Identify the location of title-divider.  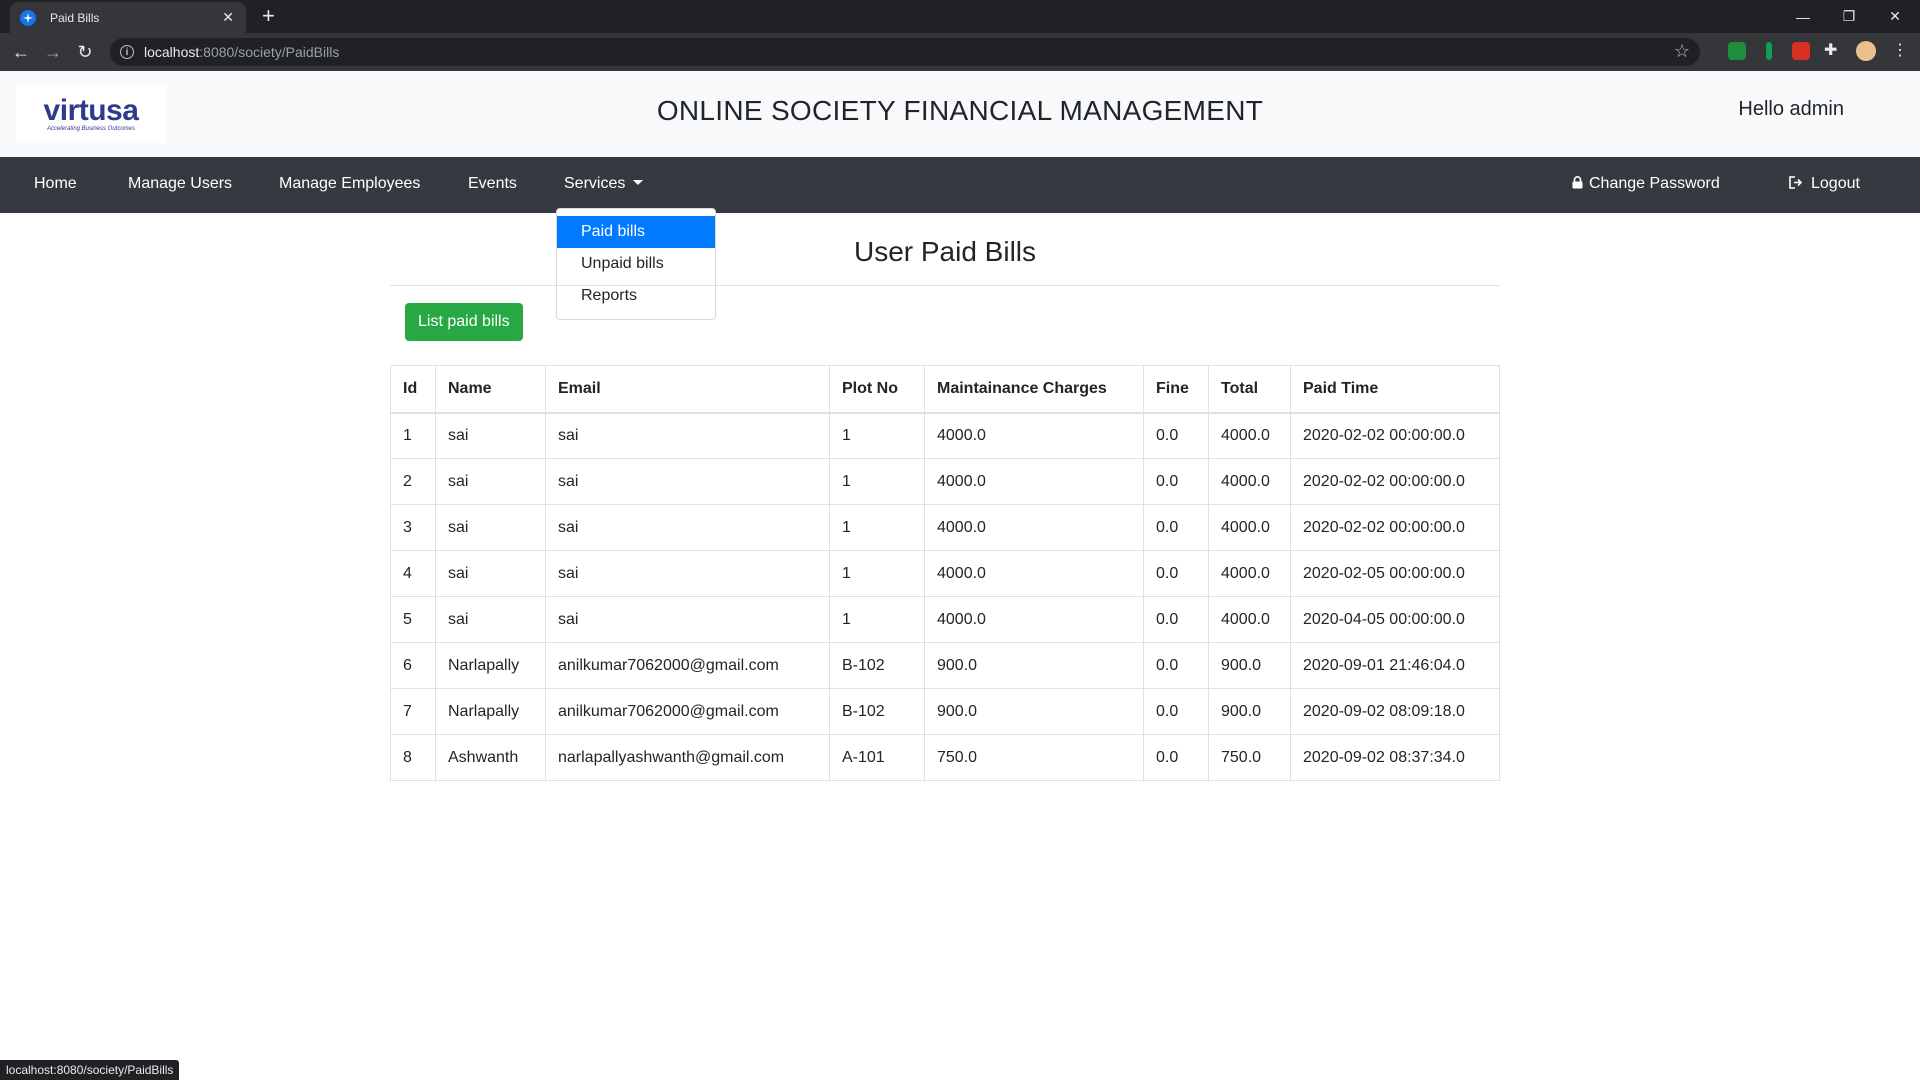
(945, 285).